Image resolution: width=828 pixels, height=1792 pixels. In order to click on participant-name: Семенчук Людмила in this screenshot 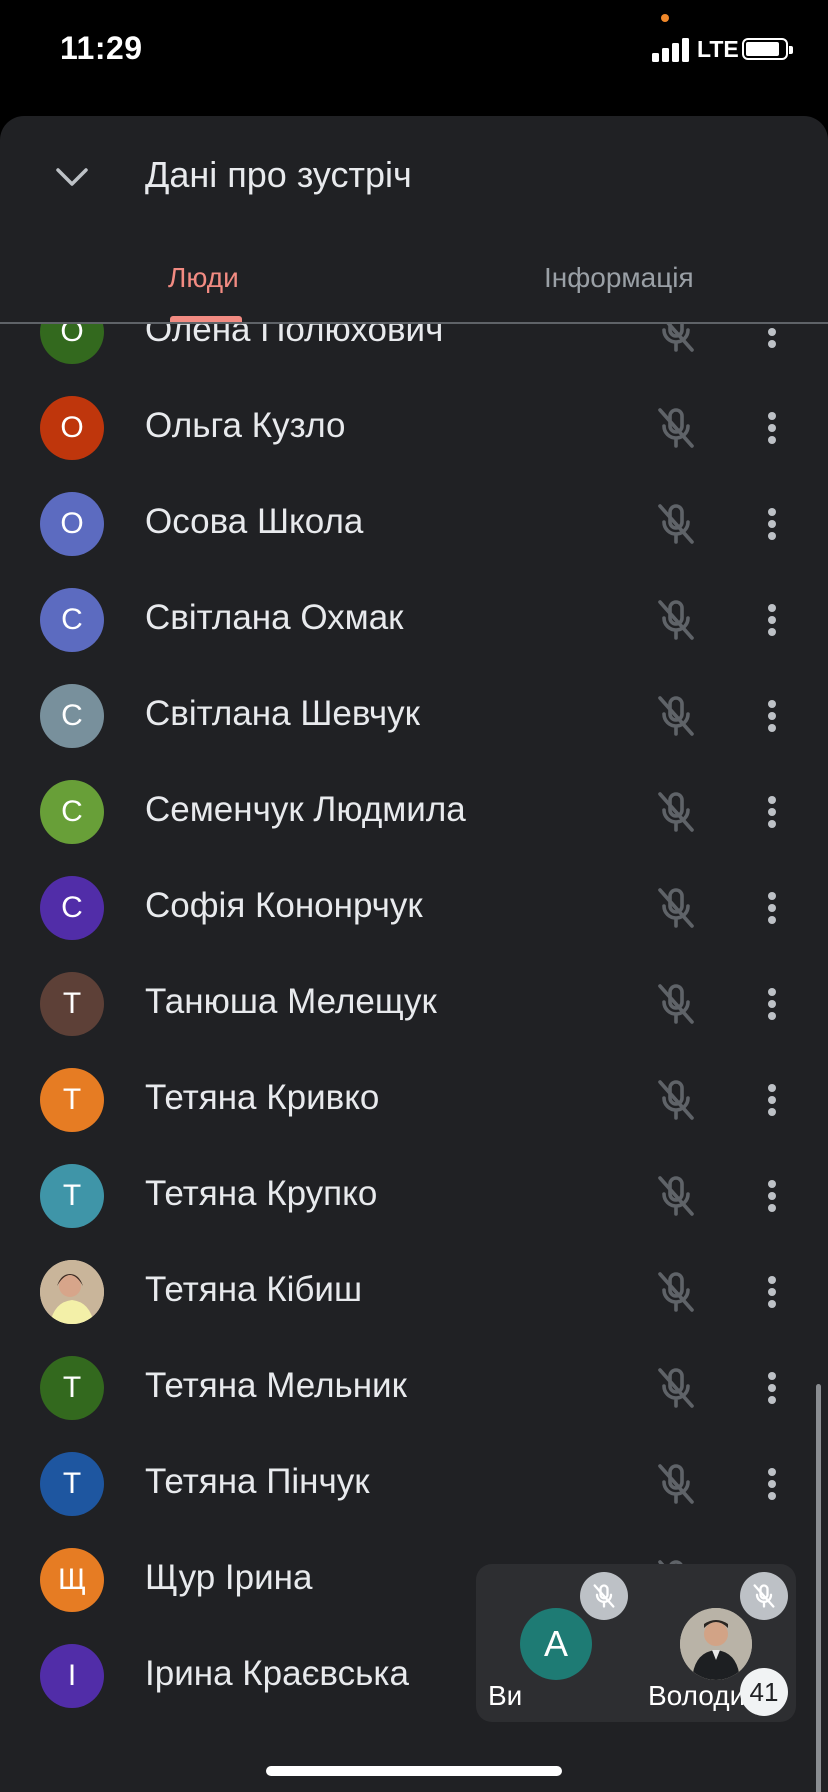, I will do `click(305, 809)`.